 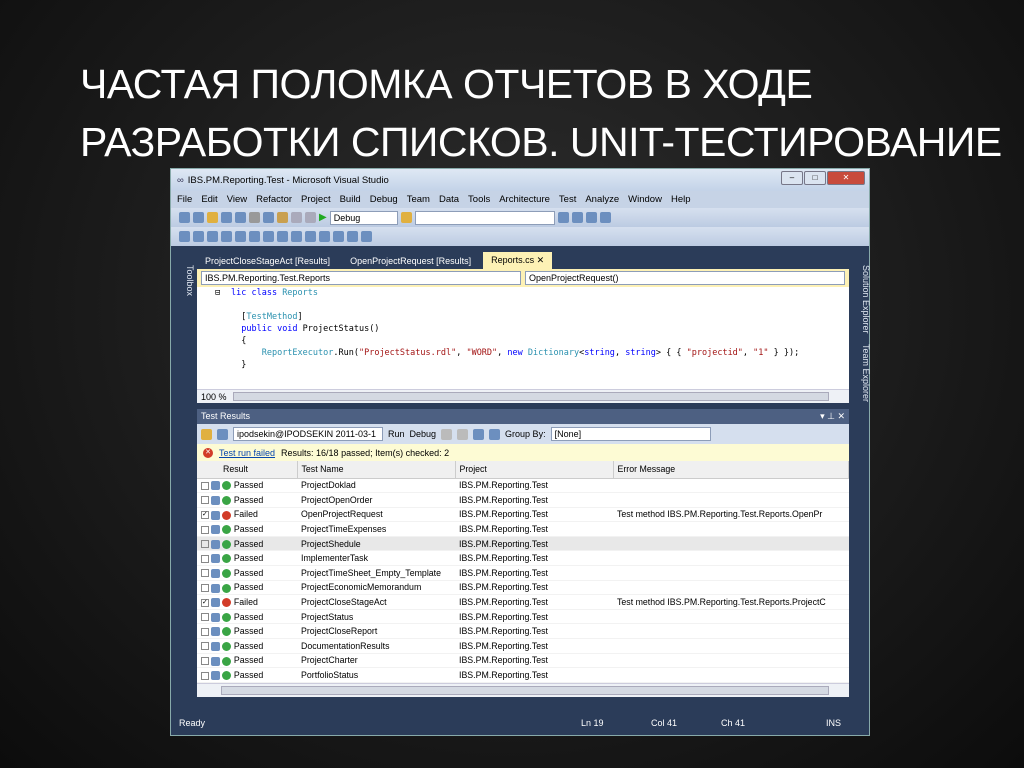 I want to click on column-project: Project, so click(x=534, y=470).